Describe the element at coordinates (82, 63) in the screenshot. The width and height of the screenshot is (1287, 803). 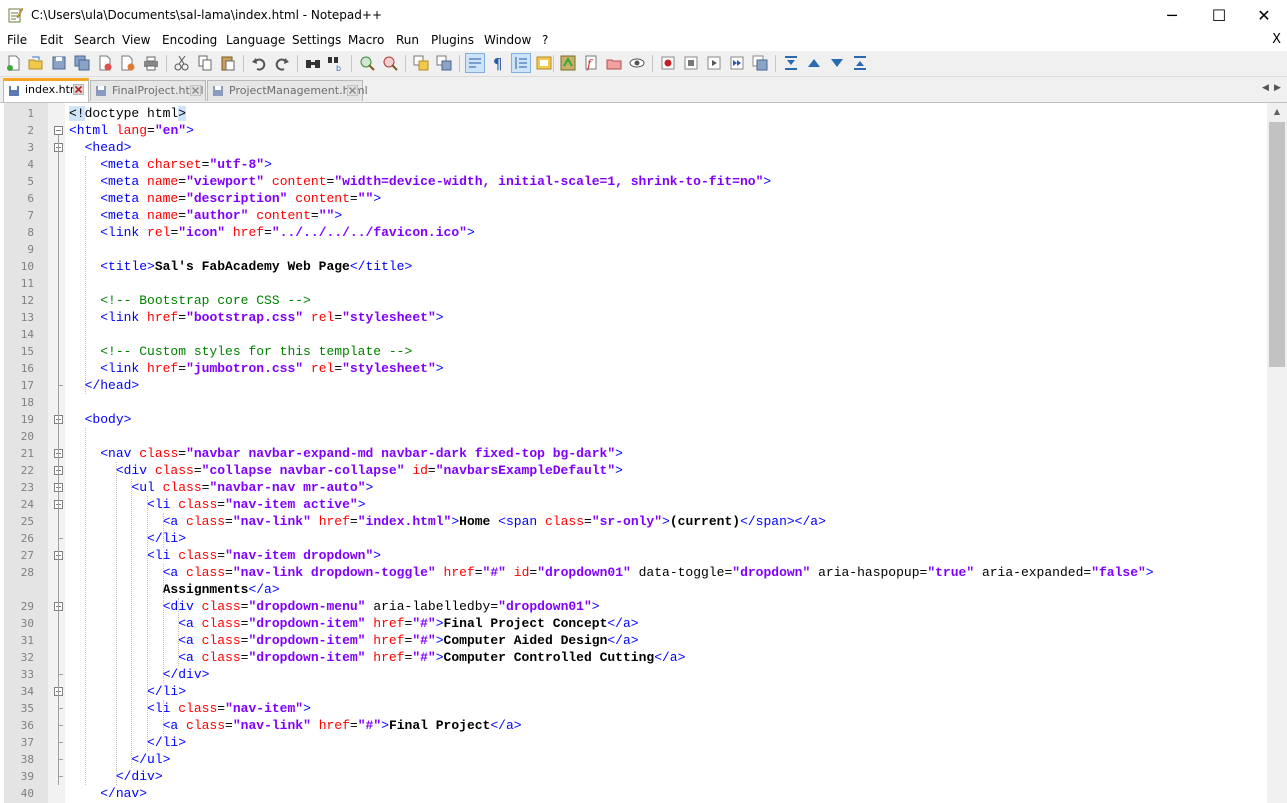
I see `save-all-icon` at that location.